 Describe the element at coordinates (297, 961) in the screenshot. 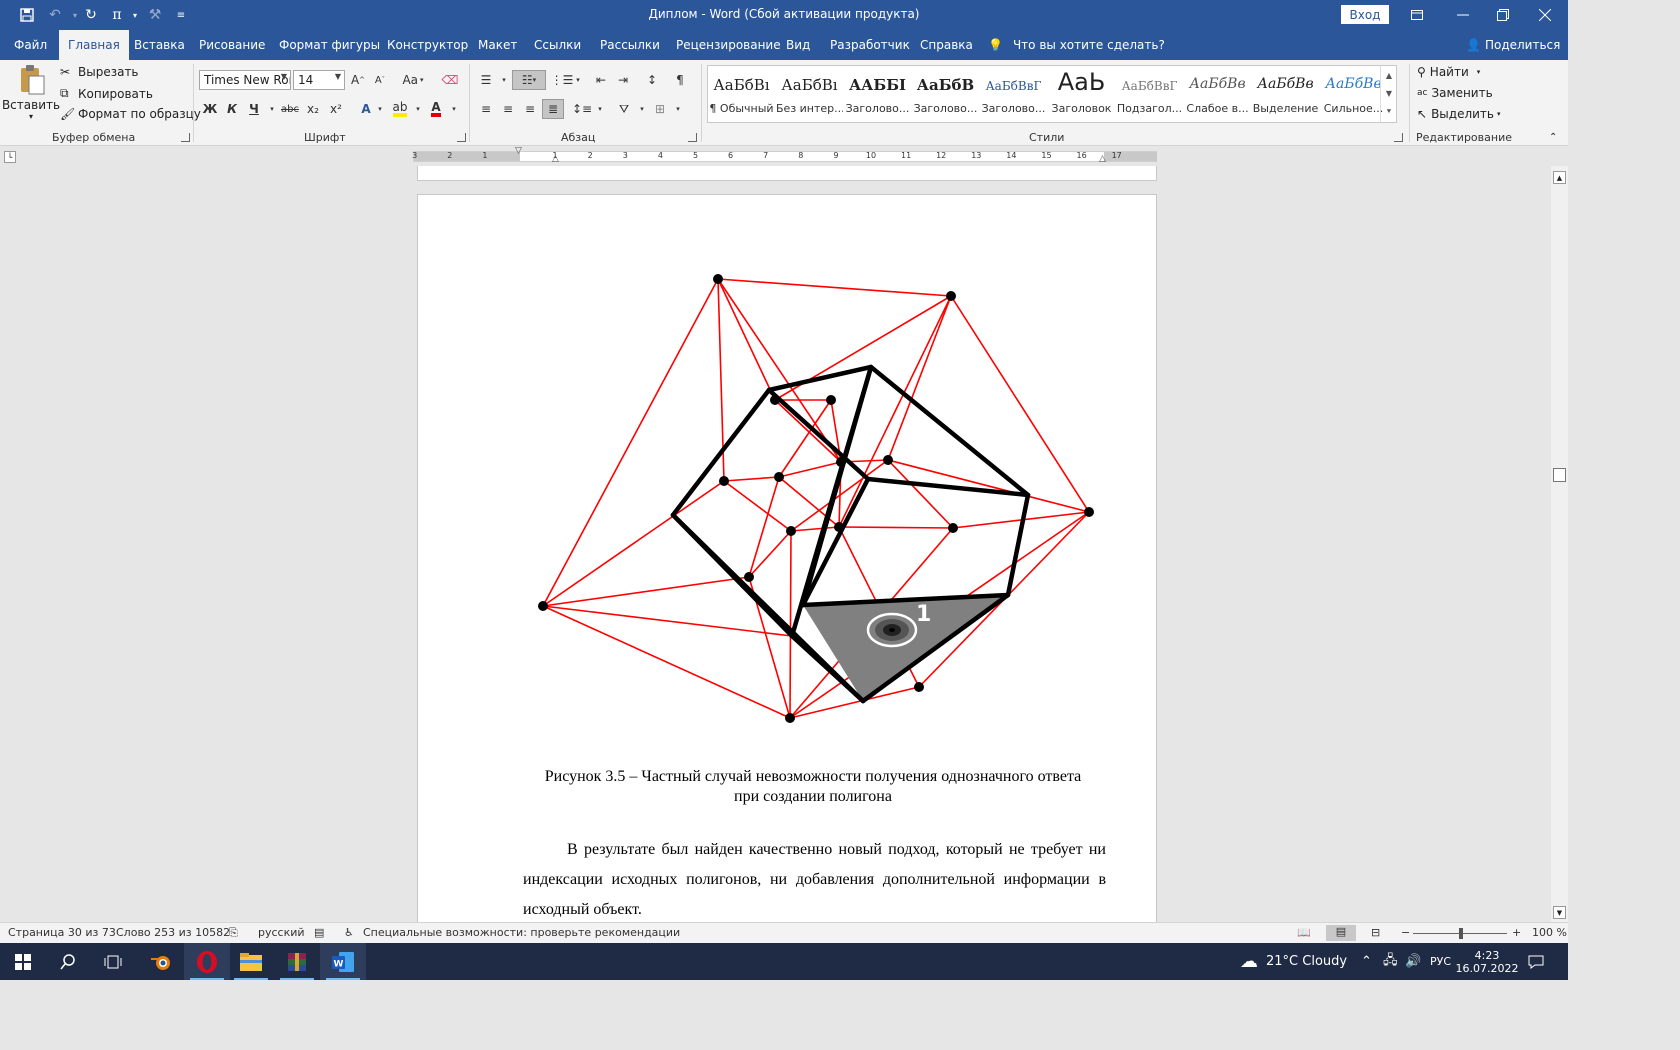

I see `winrar-icon` at that location.